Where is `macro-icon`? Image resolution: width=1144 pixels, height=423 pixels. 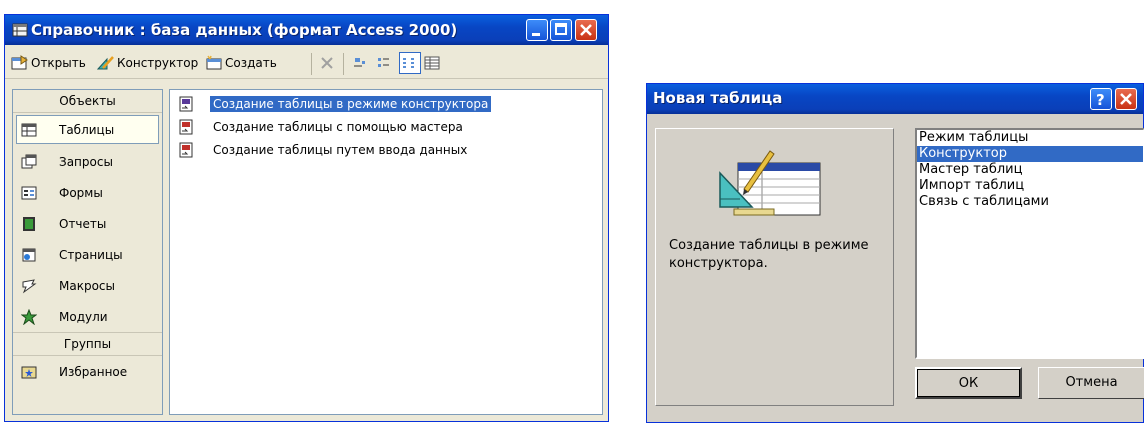 macro-icon is located at coordinates (29, 285).